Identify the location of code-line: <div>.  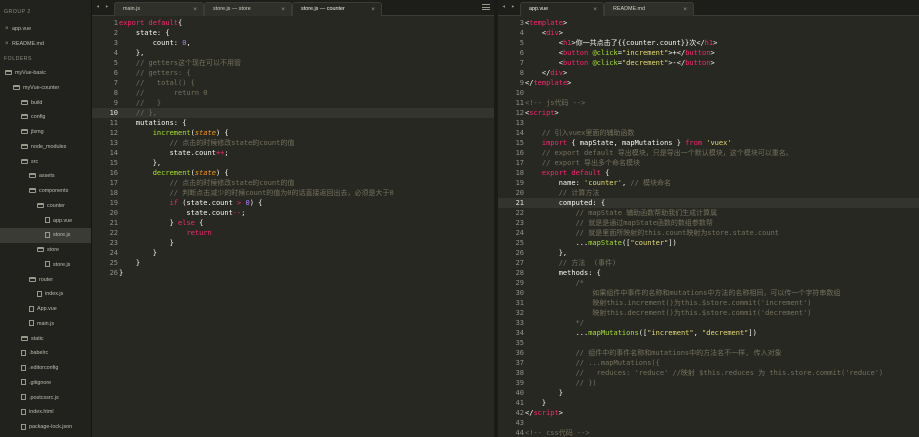
(544, 33).